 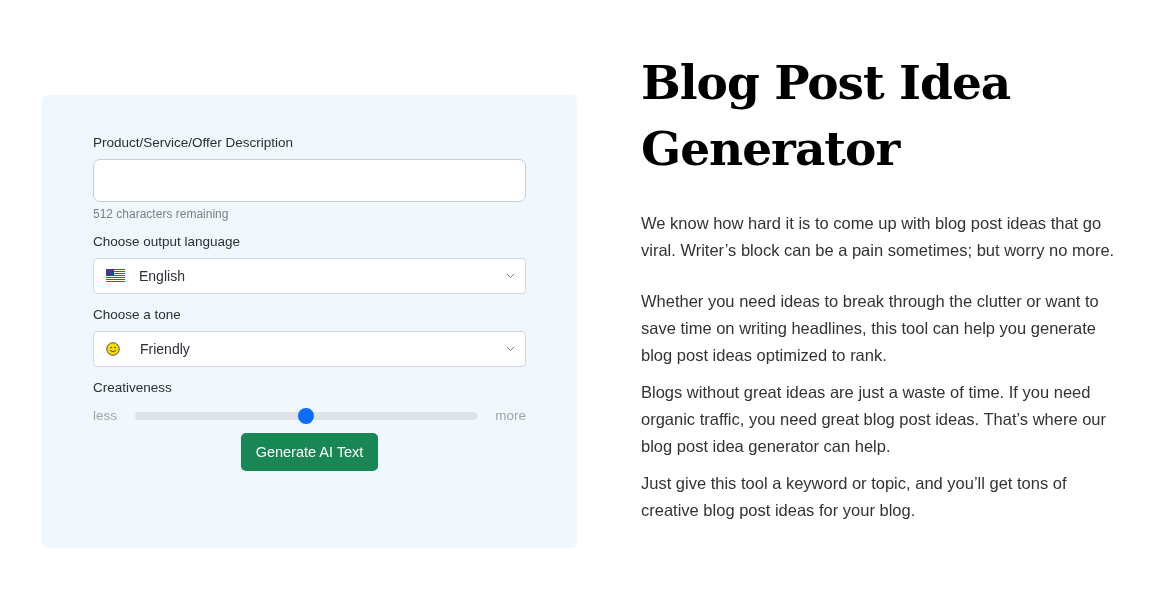 I want to click on language-select: English, so click(x=309, y=276).